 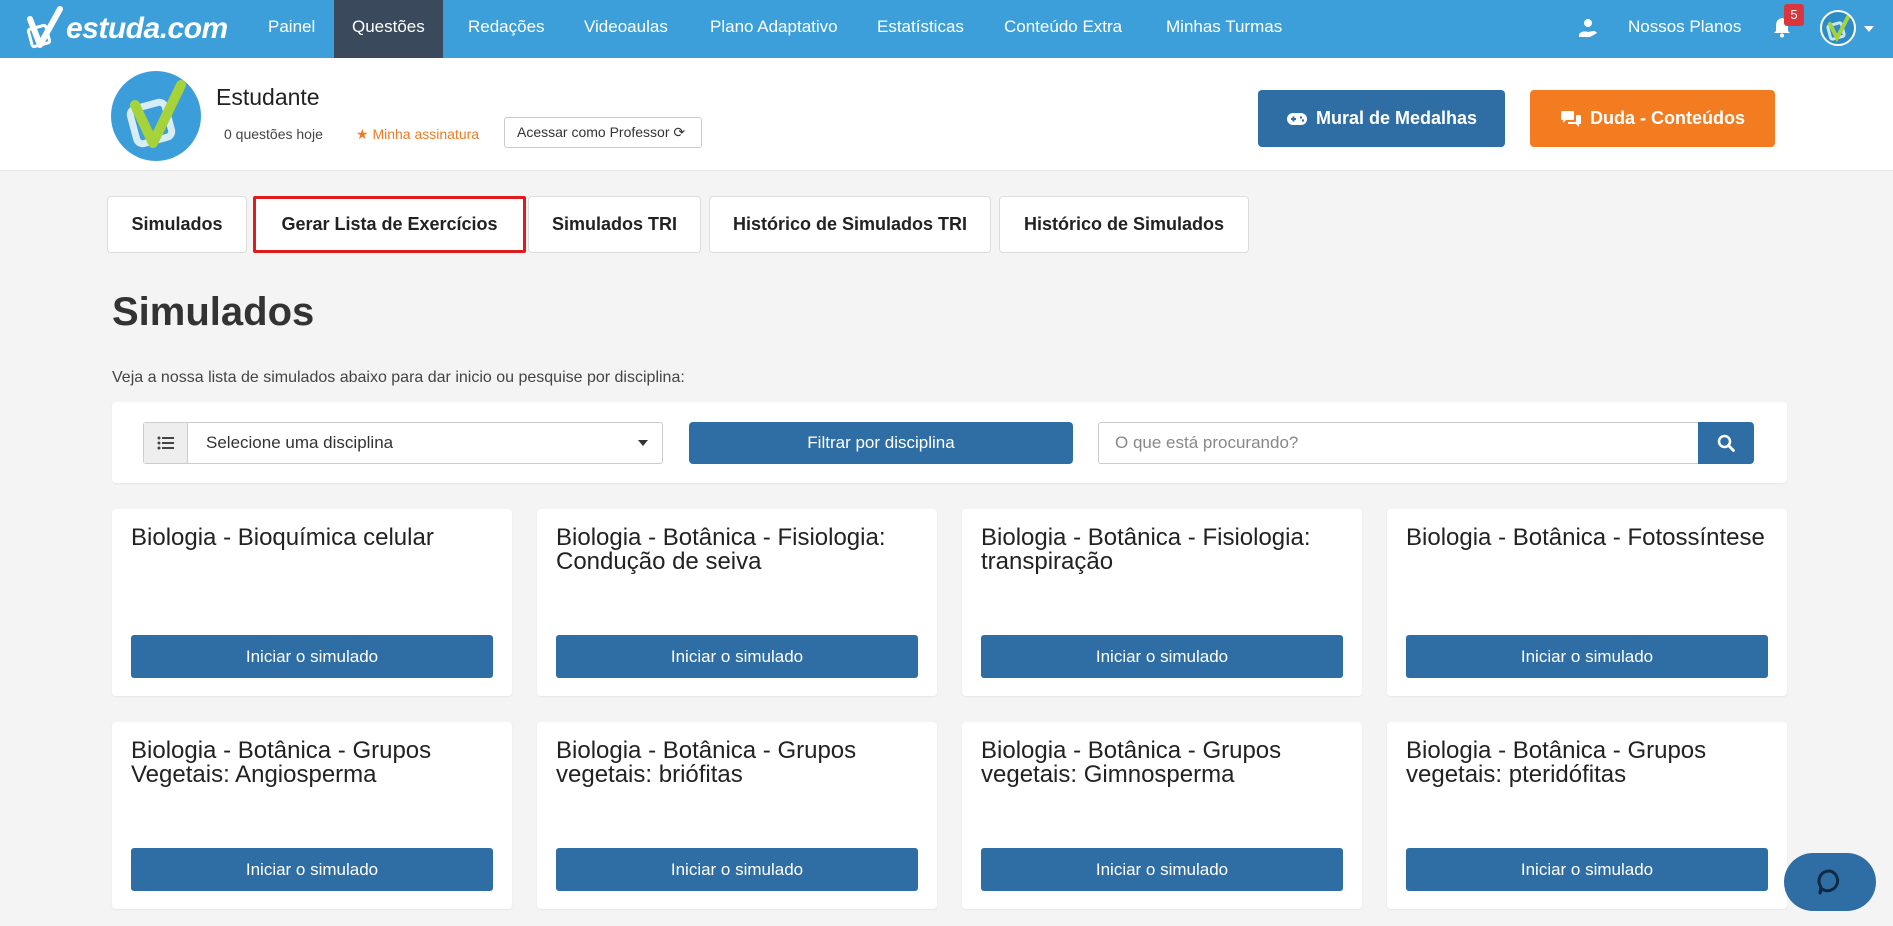 I want to click on card-title: Biologia - Botânica - Fotossíntese, so click(x=1585, y=537).